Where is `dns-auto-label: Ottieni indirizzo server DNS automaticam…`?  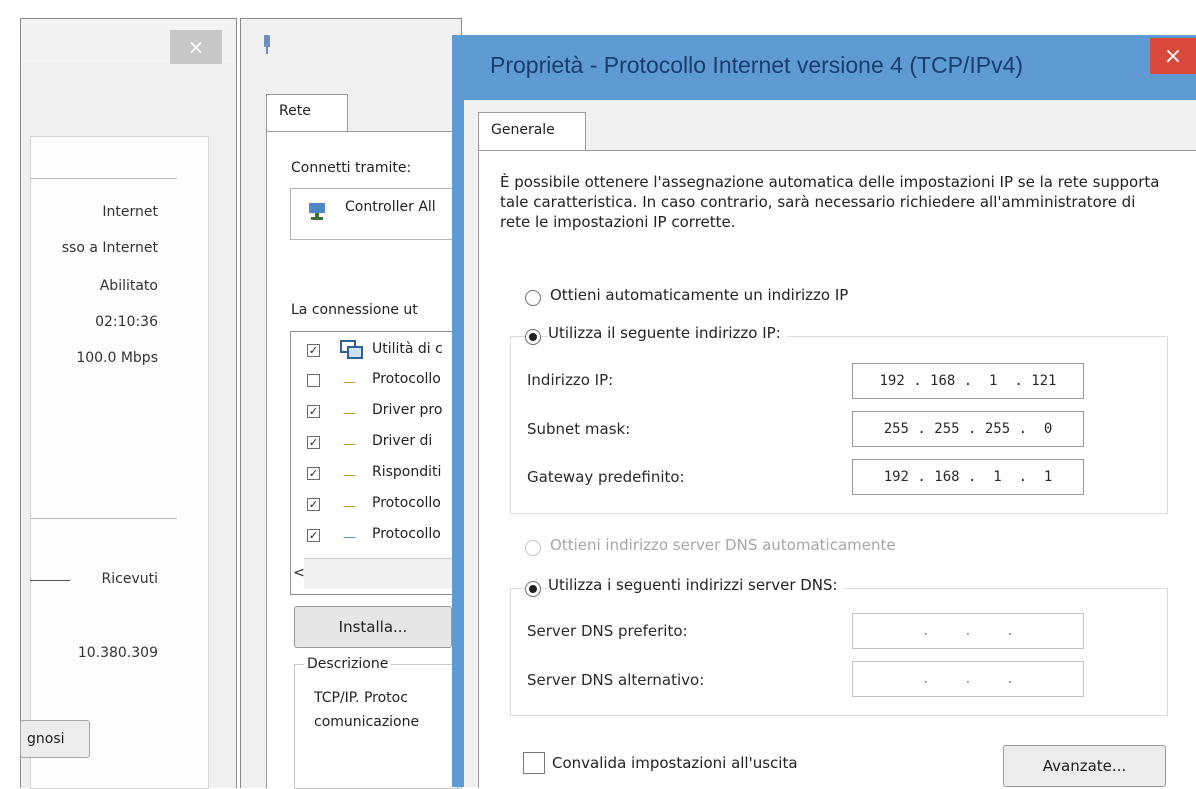 dns-auto-label: Ottieni indirizzo server DNS automaticam… is located at coordinates (723, 545).